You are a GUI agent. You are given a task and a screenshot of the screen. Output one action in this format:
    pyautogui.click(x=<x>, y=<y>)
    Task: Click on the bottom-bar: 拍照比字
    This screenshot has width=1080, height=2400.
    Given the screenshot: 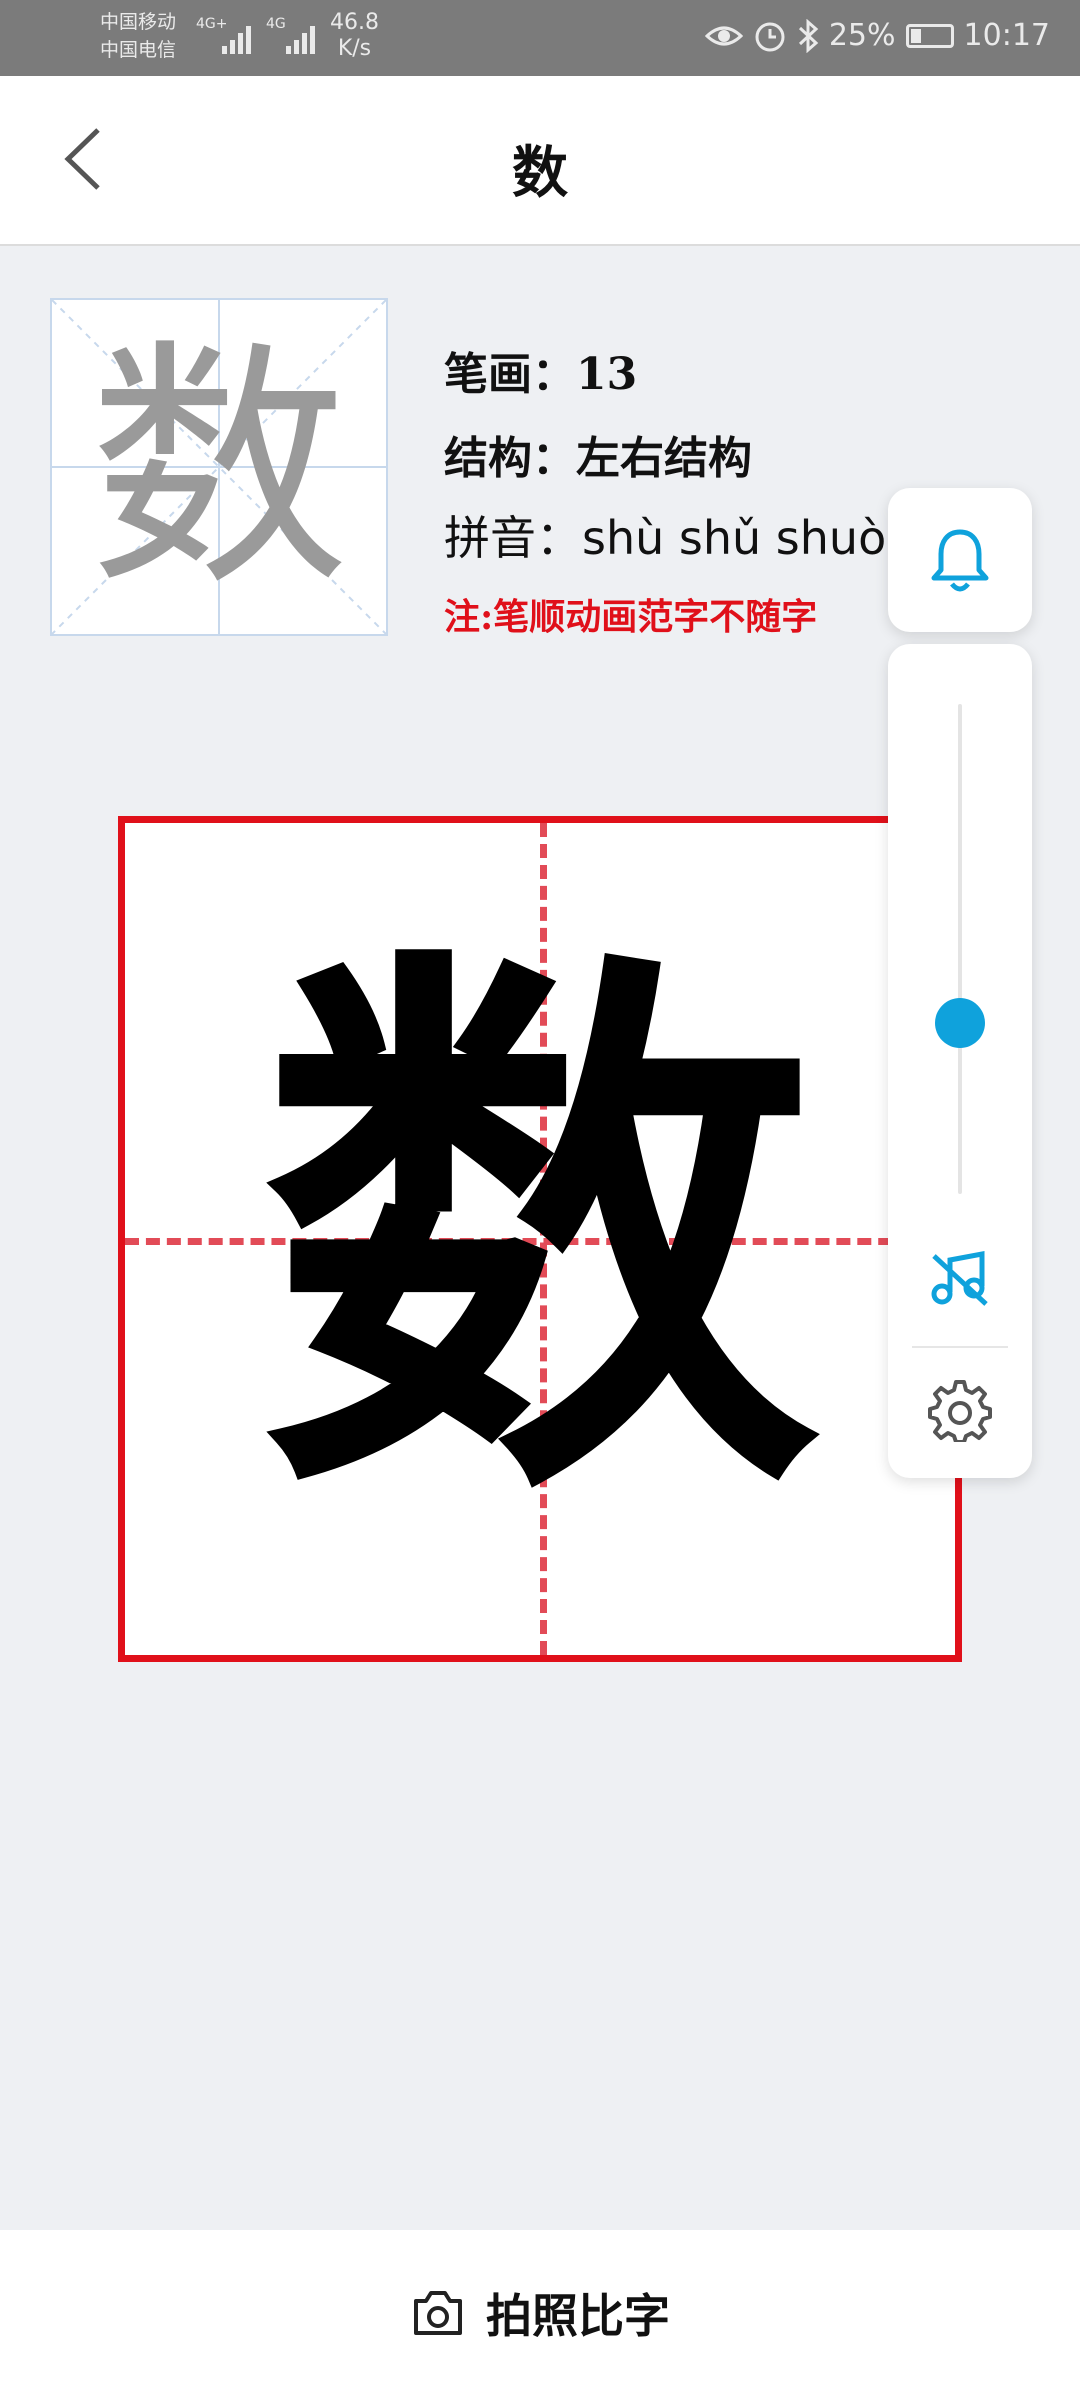 What is the action you would take?
    pyautogui.click(x=540, y=2315)
    